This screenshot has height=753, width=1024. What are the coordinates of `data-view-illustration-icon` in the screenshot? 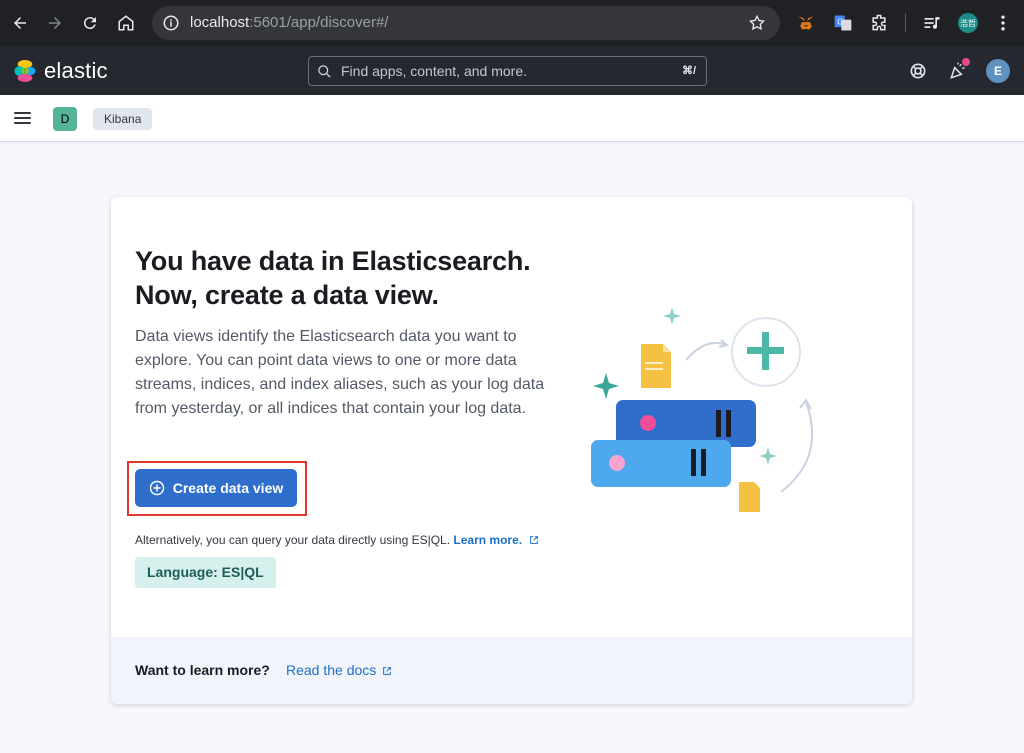 It's located at (702, 409).